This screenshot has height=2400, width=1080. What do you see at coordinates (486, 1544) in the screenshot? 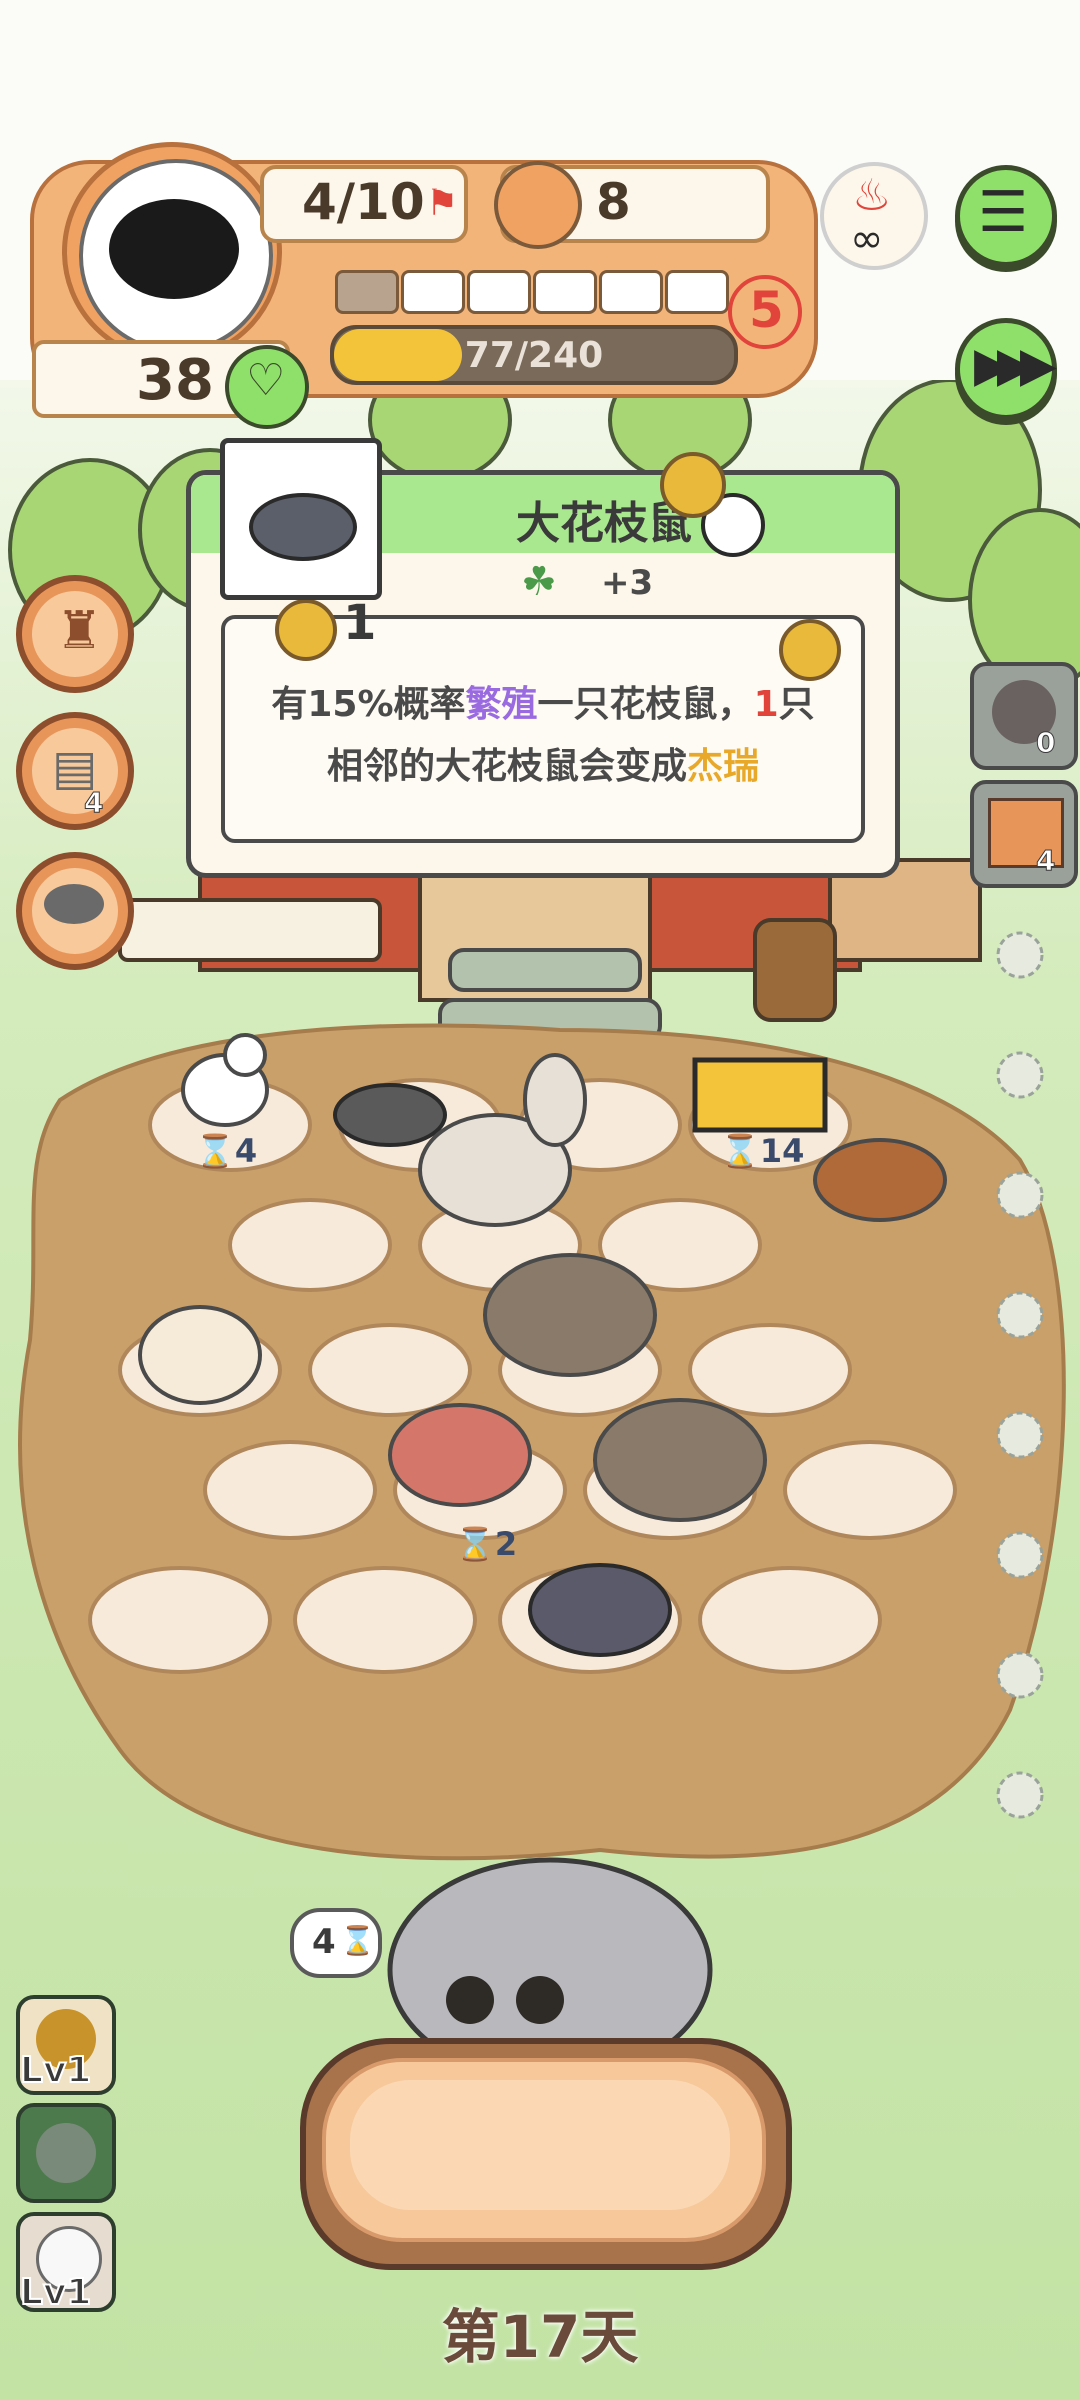
I see `red-dino-timer: ⌛2` at bounding box center [486, 1544].